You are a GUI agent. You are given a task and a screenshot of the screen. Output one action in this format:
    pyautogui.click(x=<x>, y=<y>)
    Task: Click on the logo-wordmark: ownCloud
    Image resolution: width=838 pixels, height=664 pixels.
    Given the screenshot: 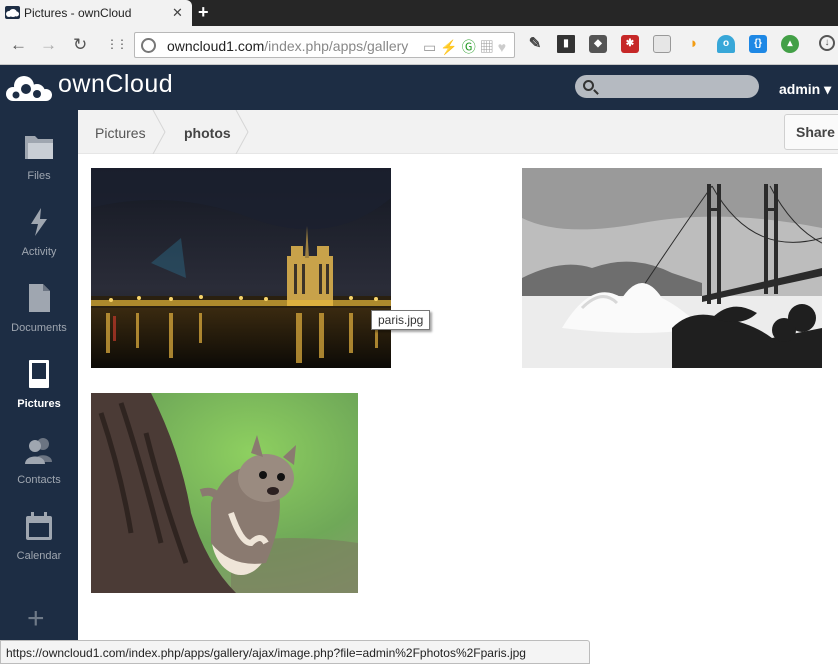 What is the action you would take?
    pyautogui.click(x=116, y=84)
    